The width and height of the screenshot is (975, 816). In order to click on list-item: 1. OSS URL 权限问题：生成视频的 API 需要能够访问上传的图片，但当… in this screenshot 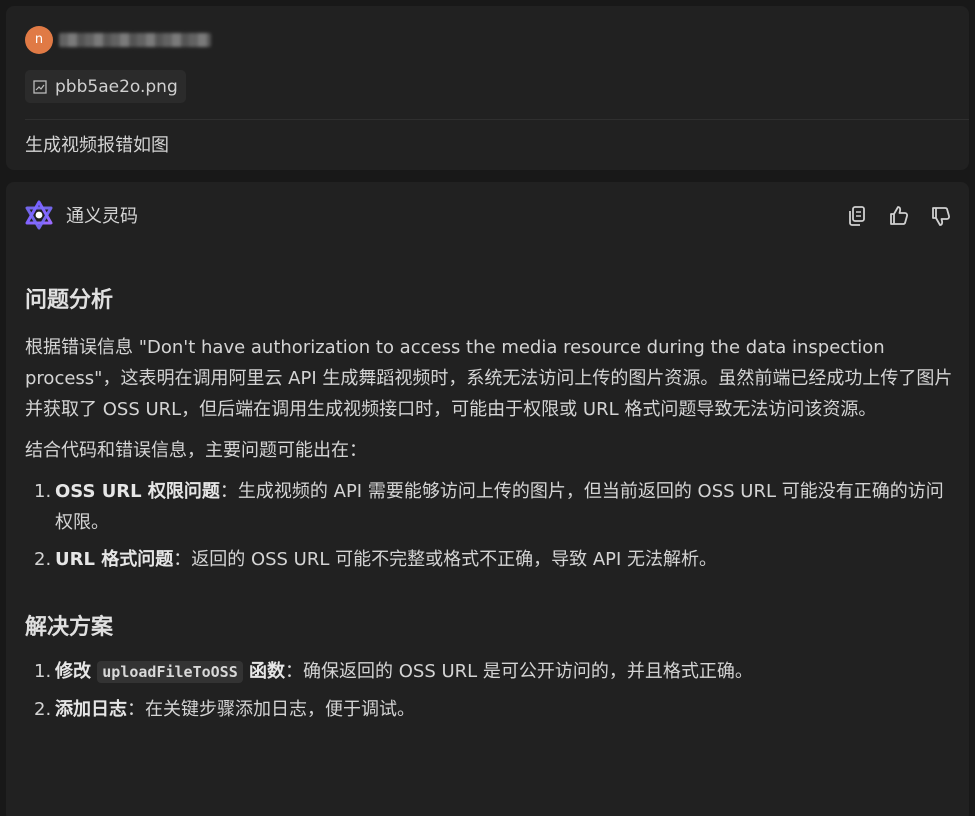, I will do `click(489, 507)`.